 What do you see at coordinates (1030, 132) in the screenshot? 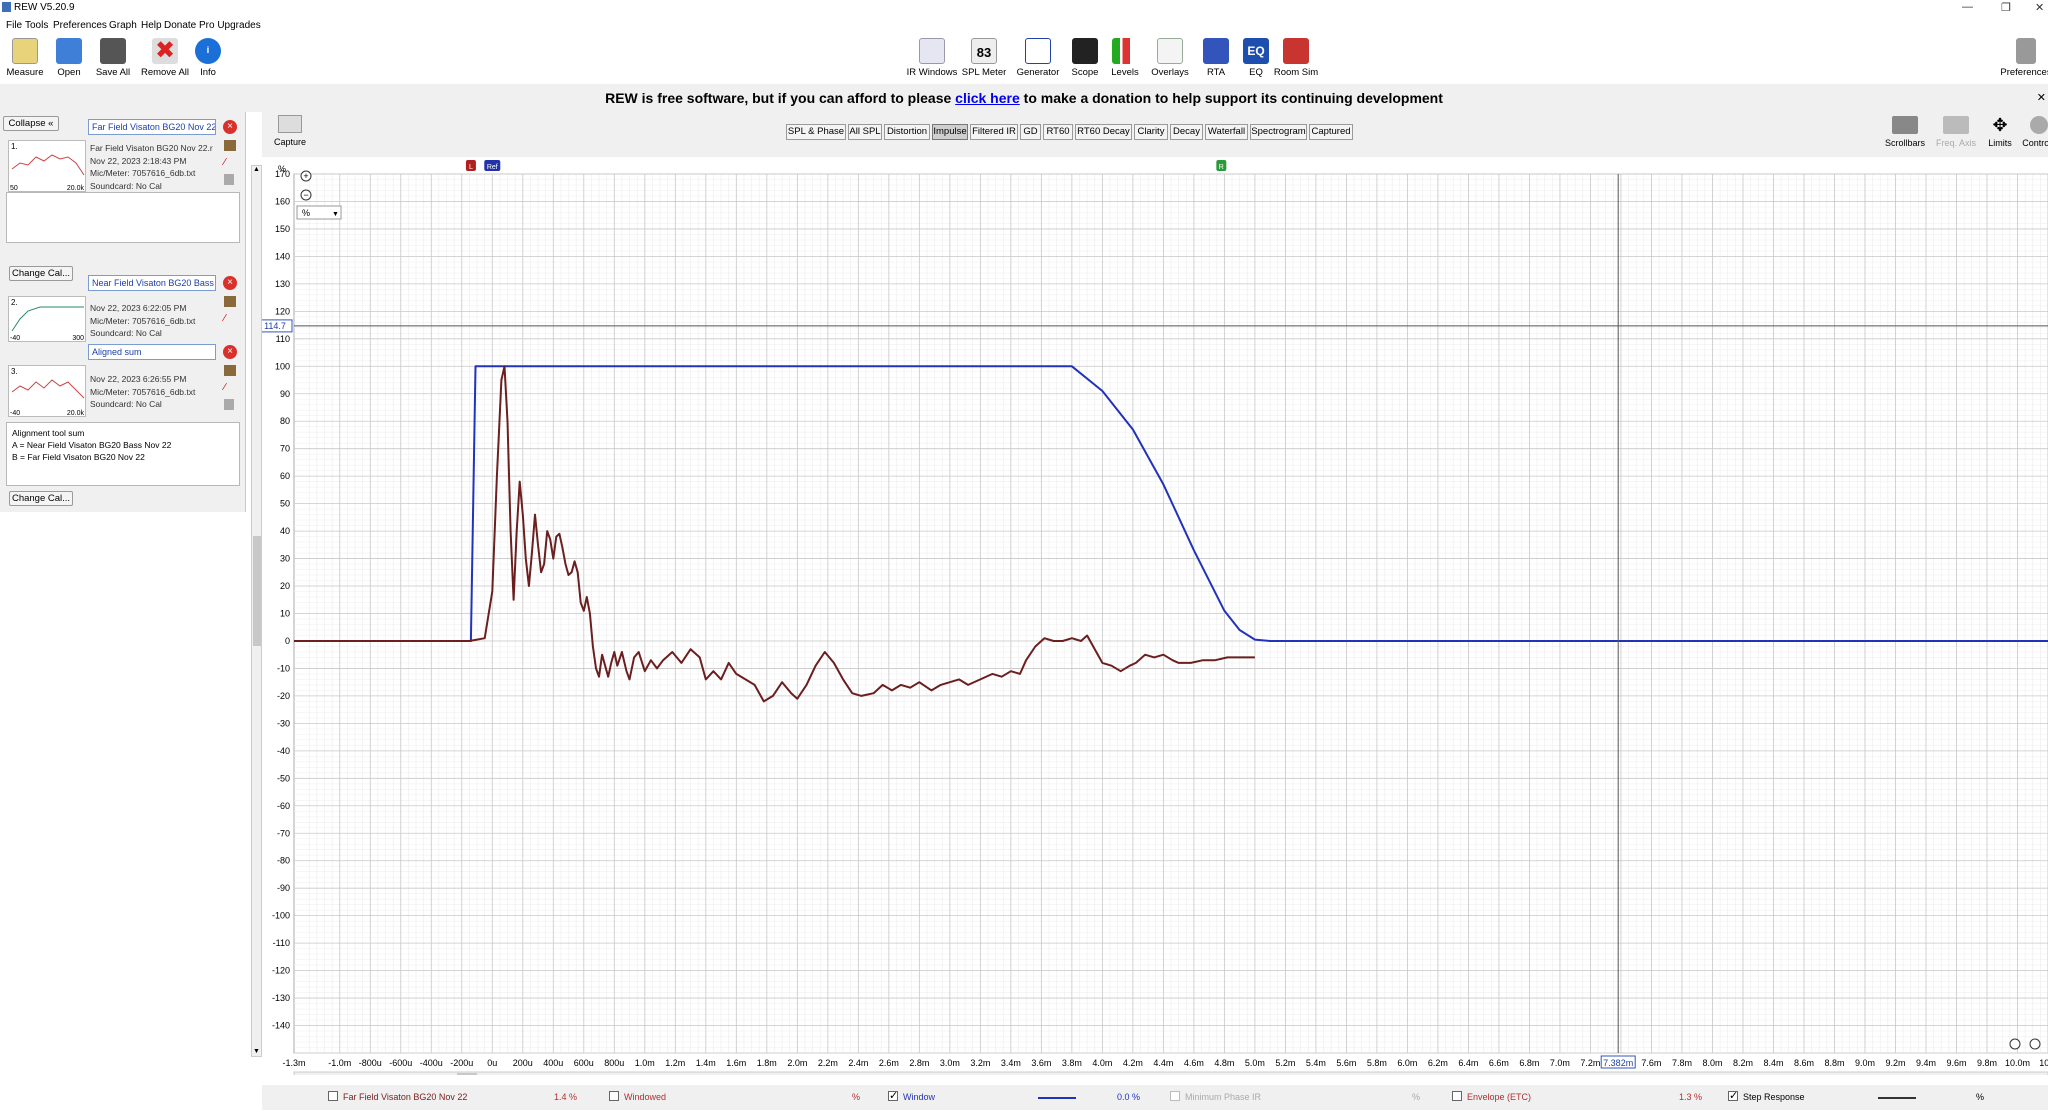
I see `tab-gd: GD` at bounding box center [1030, 132].